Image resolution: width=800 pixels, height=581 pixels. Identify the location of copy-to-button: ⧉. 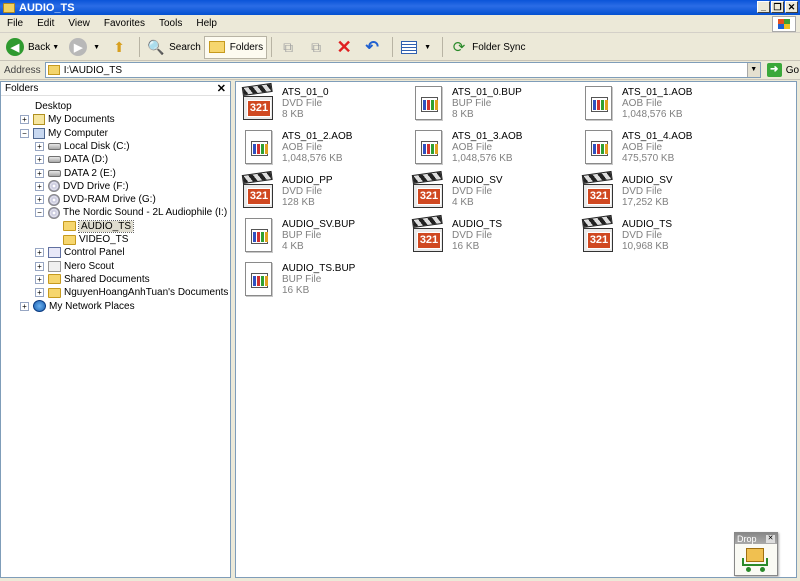
(318, 47).